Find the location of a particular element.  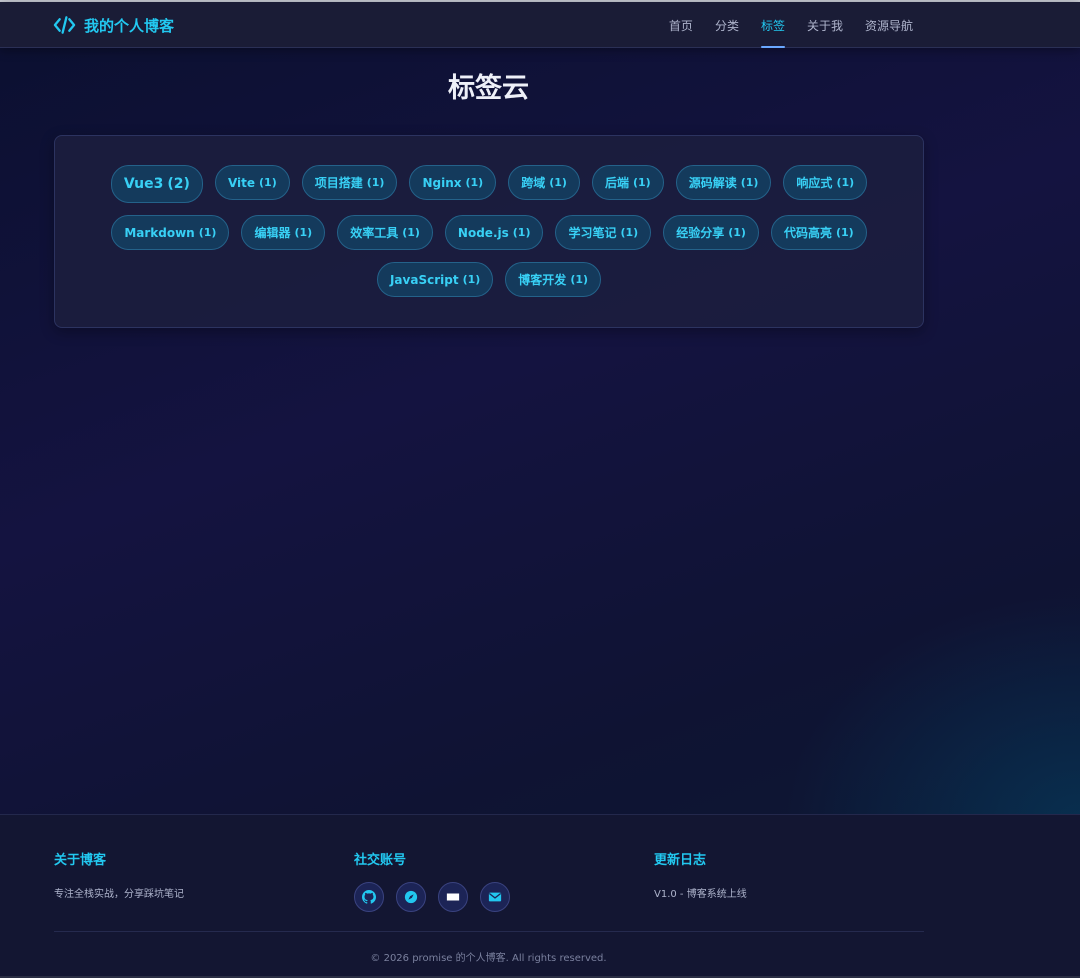

card-link is located at coordinates (453, 897).